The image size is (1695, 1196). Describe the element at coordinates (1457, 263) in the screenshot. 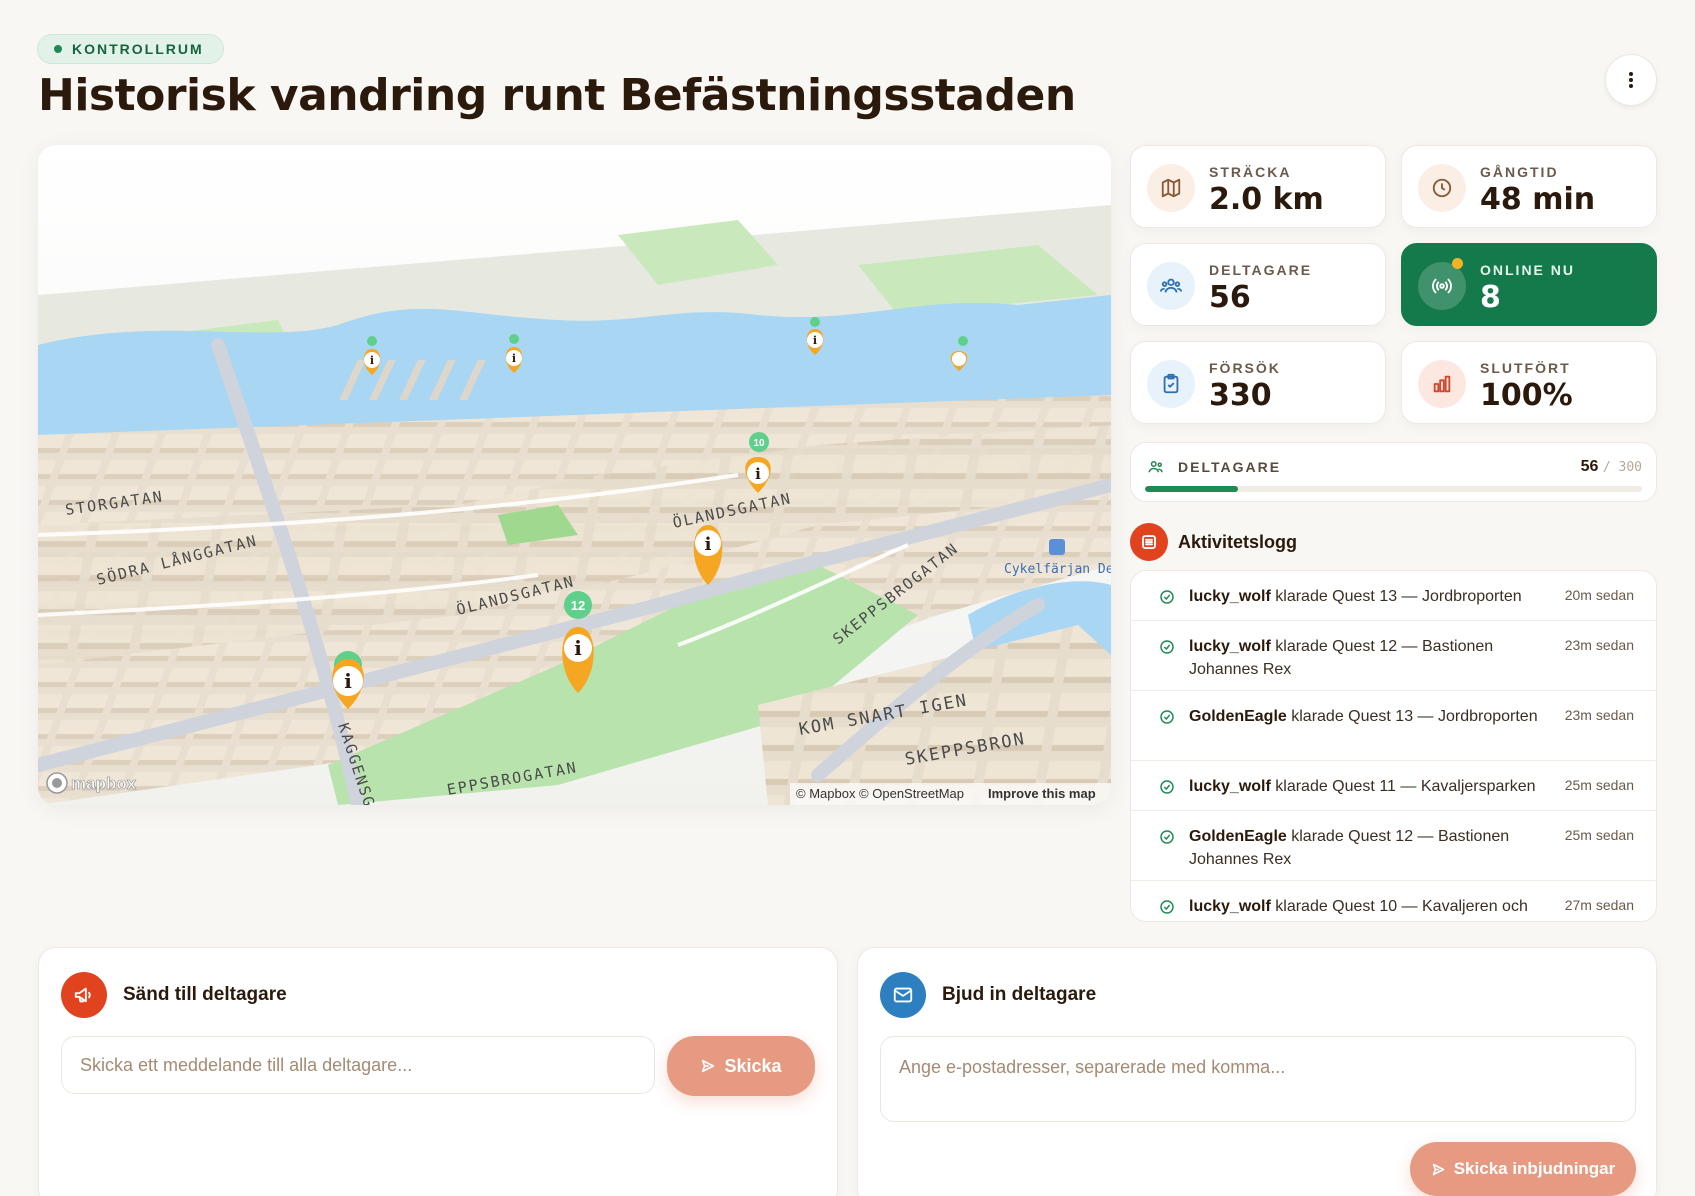

I see `live-indicator` at that location.